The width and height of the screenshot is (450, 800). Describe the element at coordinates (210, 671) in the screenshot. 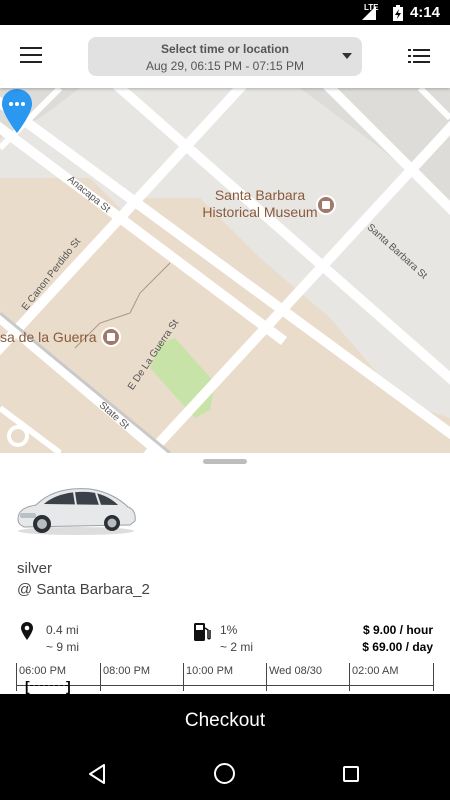

I see `timeline-label: 10:00 PM` at that location.